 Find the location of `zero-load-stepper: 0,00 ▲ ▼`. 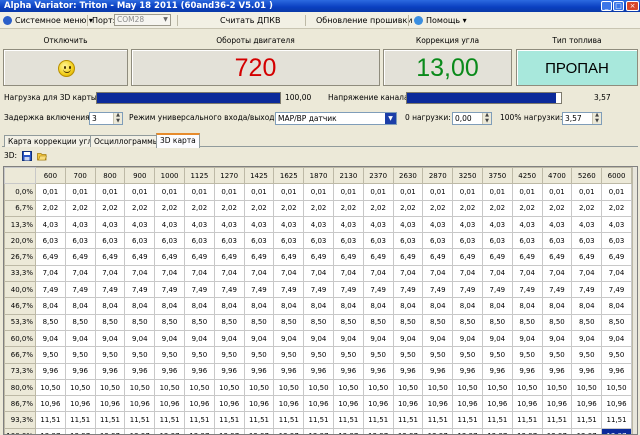

zero-load-stepper: 0,00 ▲ ▼ is located at coordinates (472, 118).